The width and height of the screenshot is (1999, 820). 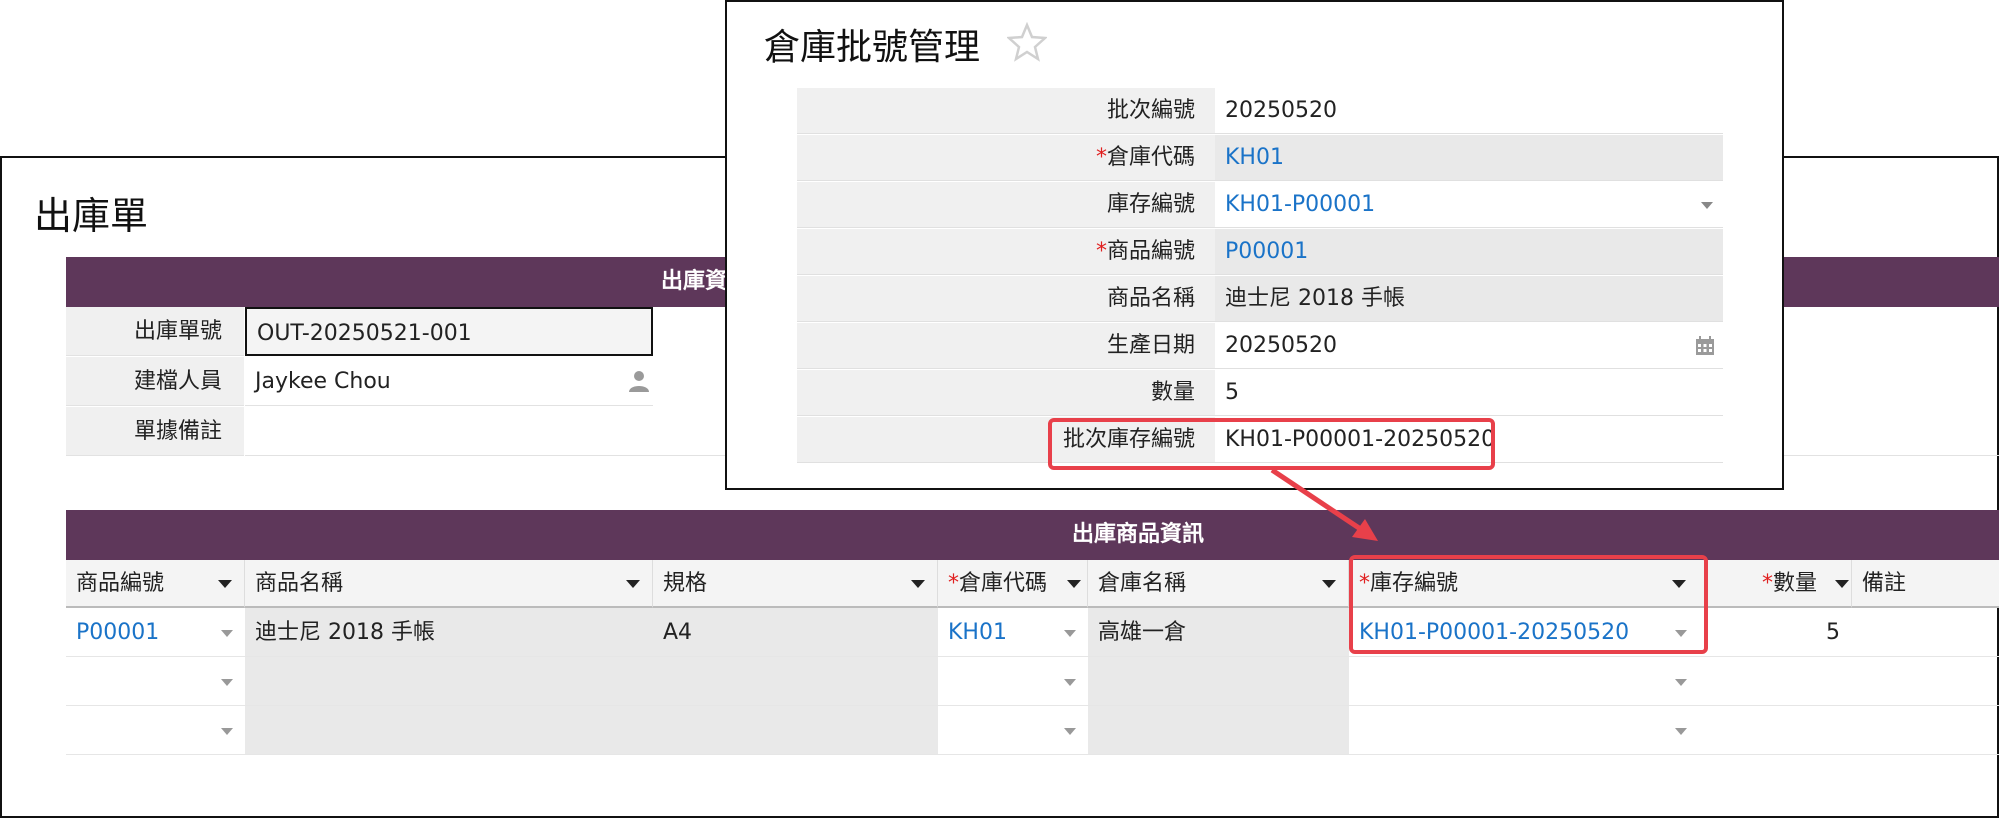 What do you see at coordinates (639, 381) in the screenshot?
I see `person-icon` at bounding box center [639, 381].